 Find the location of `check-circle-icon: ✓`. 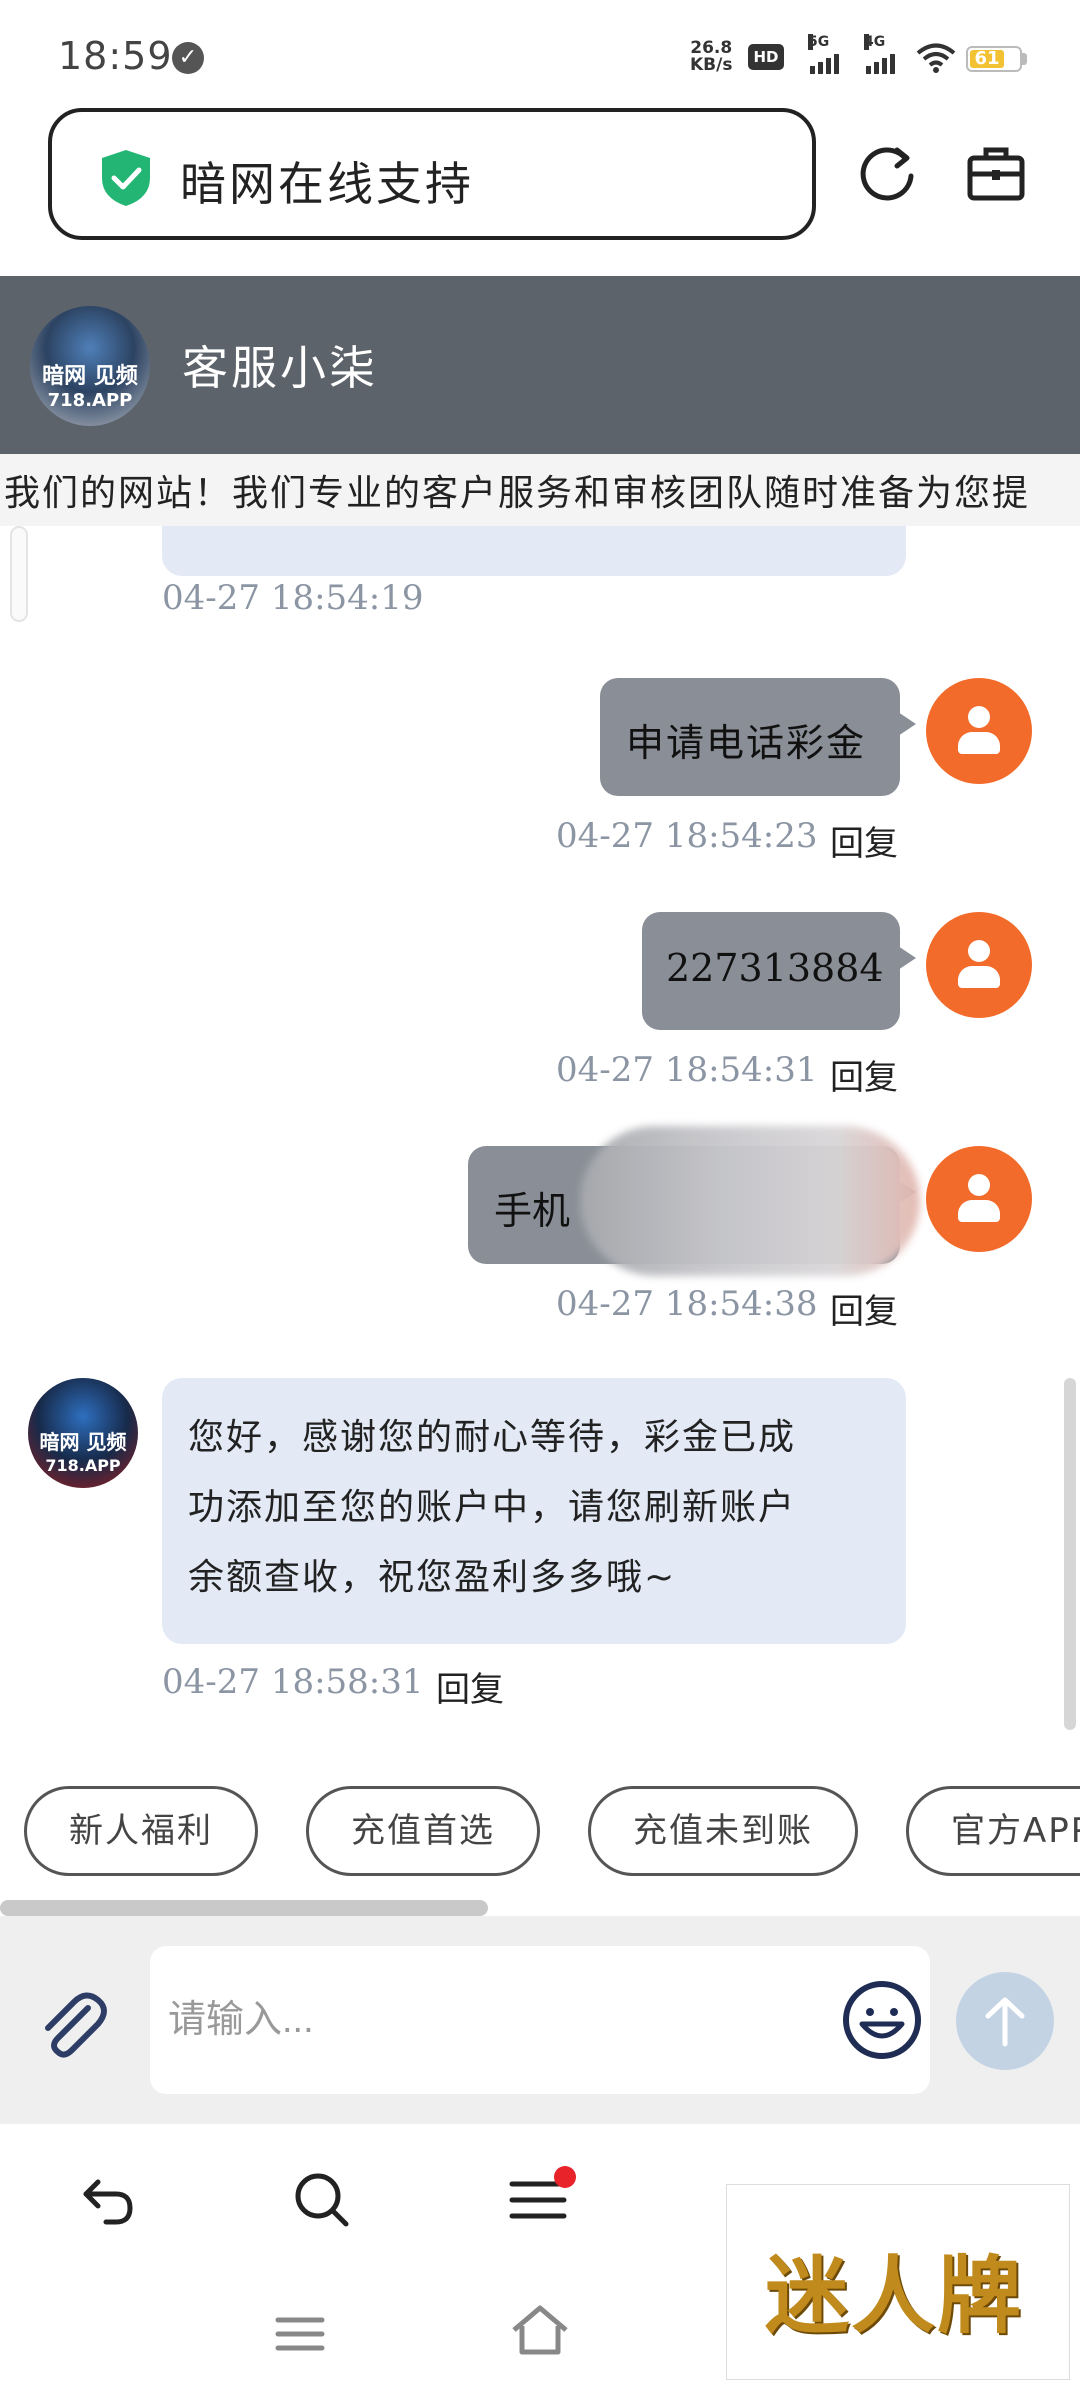

check-circle-icon: ✓ is located at coordinates (188, 58).